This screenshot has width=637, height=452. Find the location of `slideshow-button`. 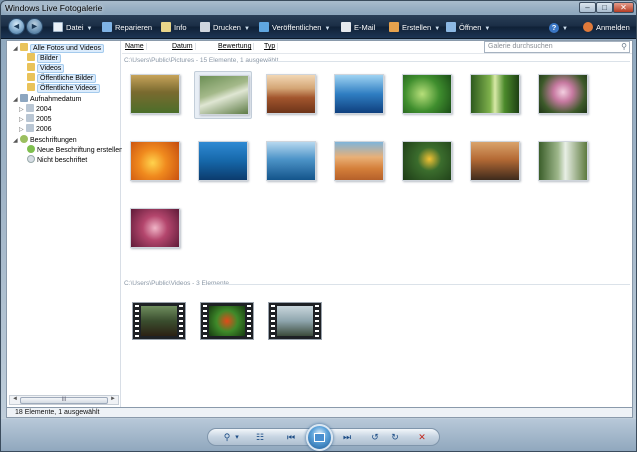

slideshow-button is located at coordinates (319, 437).